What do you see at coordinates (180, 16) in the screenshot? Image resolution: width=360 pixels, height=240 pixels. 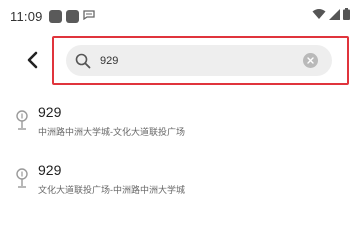 I see `status-bar: 11:09` at bounding box center [180, 16].